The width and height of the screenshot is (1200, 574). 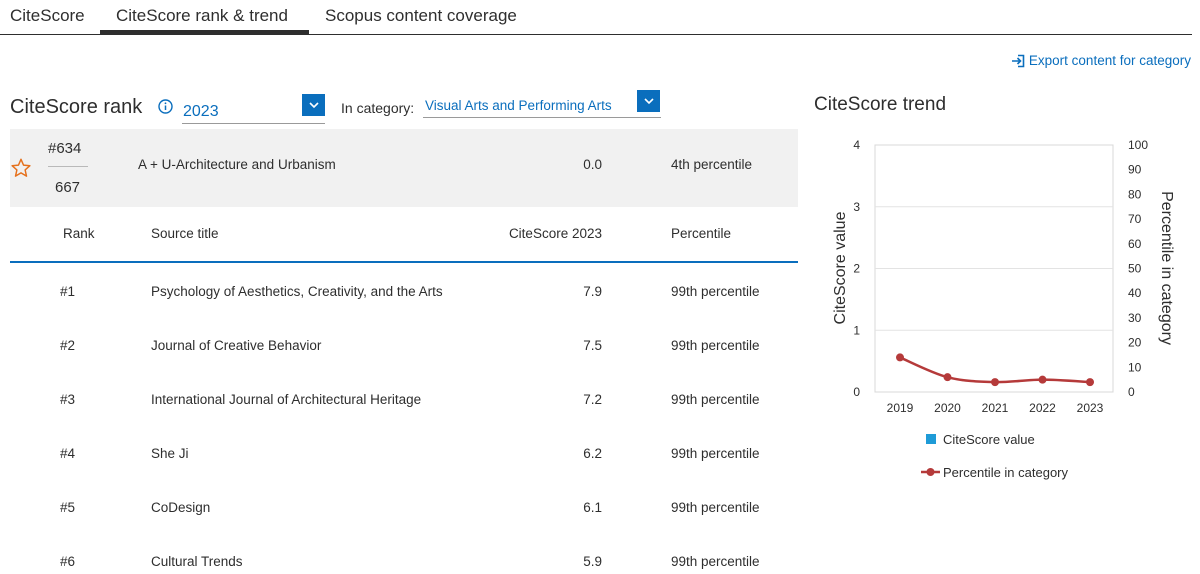 I want to click on y2-tick-label: 40, so click(x=1135, y=293).